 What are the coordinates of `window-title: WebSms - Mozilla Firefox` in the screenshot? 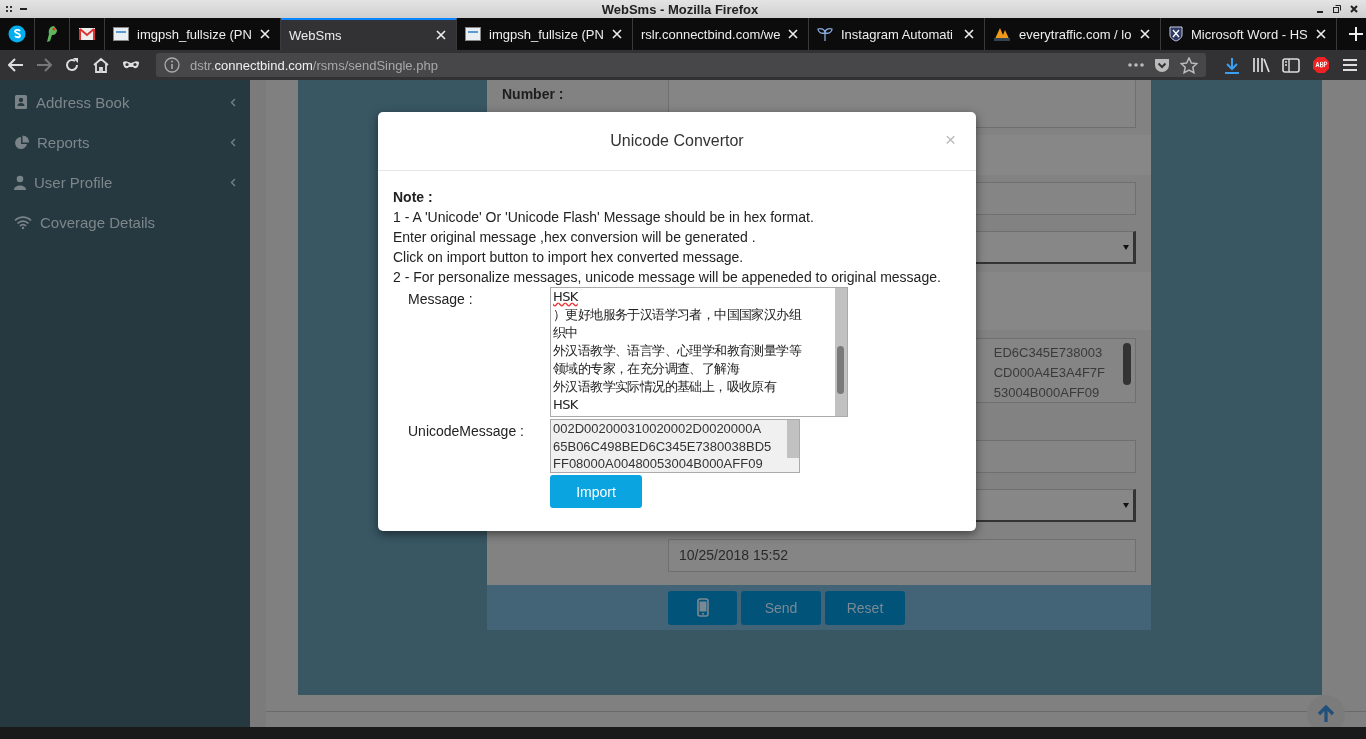 It's located at (680, 9).